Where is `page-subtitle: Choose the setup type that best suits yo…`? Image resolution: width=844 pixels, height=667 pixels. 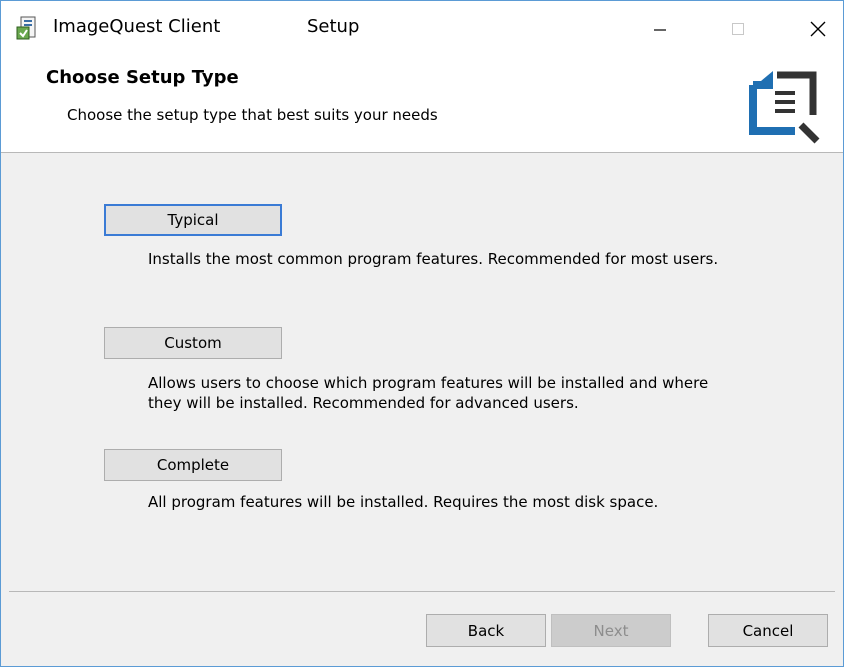 page-subtitle: Choose the setup type that best suits yo… is located at coordinates (252, 115).